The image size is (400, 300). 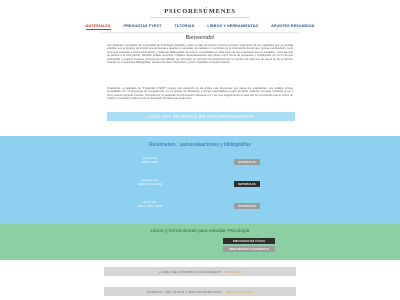 What do you see at coordinates (189, 271) in the screenshot?
I see `exam-guide-label: ¿CÓMO ME INSCRIBO A UN EXAMEN?` at bounding box center [189, 271].